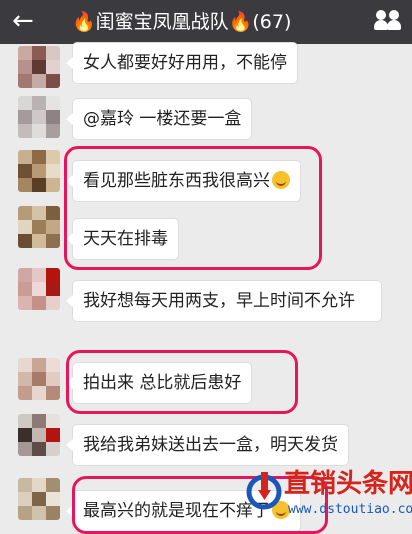 The width and height of the screenshot is (412, 534). Describe the element at coordinates (219, 301) in the screenshot. I see `message-text: 我好想每天用两支，早上时间不允许` at that location.